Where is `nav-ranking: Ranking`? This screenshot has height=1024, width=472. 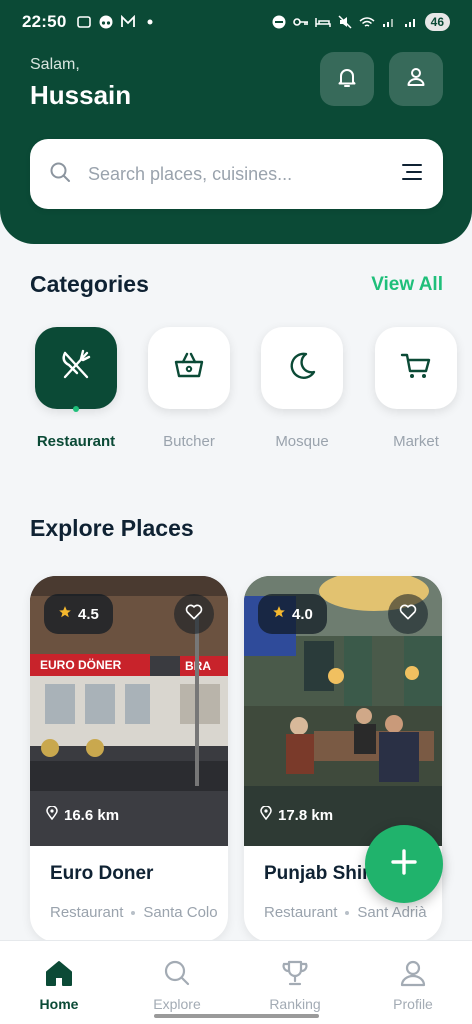 nav-ranking: Ranking is located at coordinates (295, 982).